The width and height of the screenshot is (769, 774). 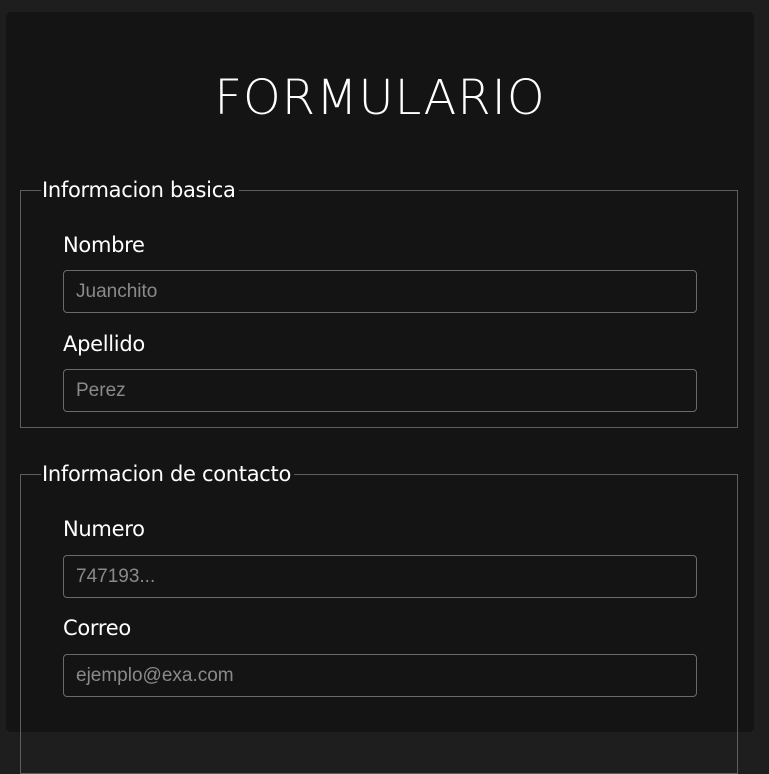 I want to click on section-contact-info-legend: Informacion de contacto, so click(x=168, y=474).